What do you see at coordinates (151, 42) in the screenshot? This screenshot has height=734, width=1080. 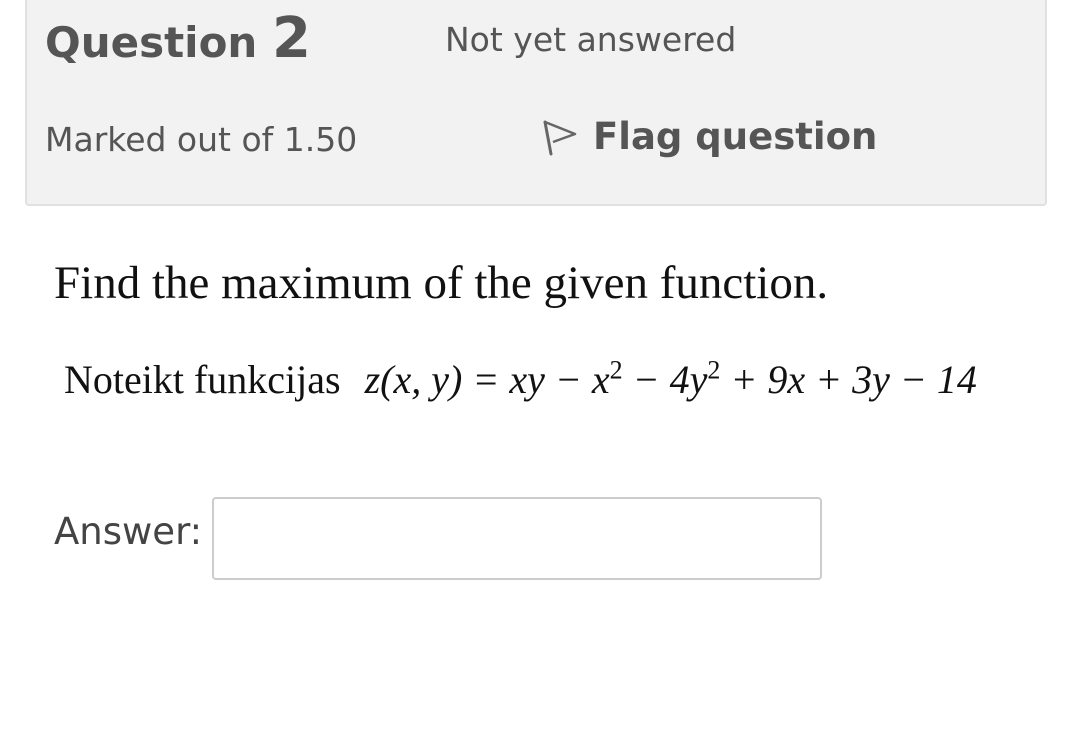 I see `question-label: Question` at bounding box center [151, 42].